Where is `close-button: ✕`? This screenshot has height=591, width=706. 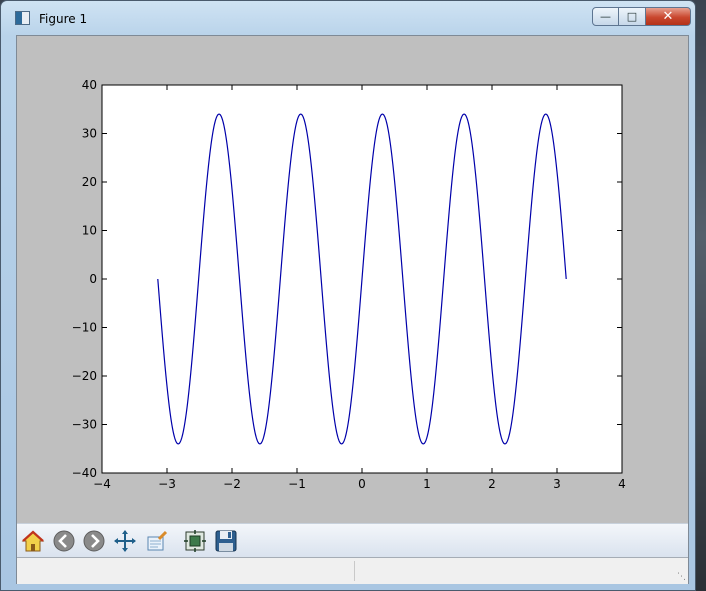
close-button: ✕ is located at coordinates (668, 16).